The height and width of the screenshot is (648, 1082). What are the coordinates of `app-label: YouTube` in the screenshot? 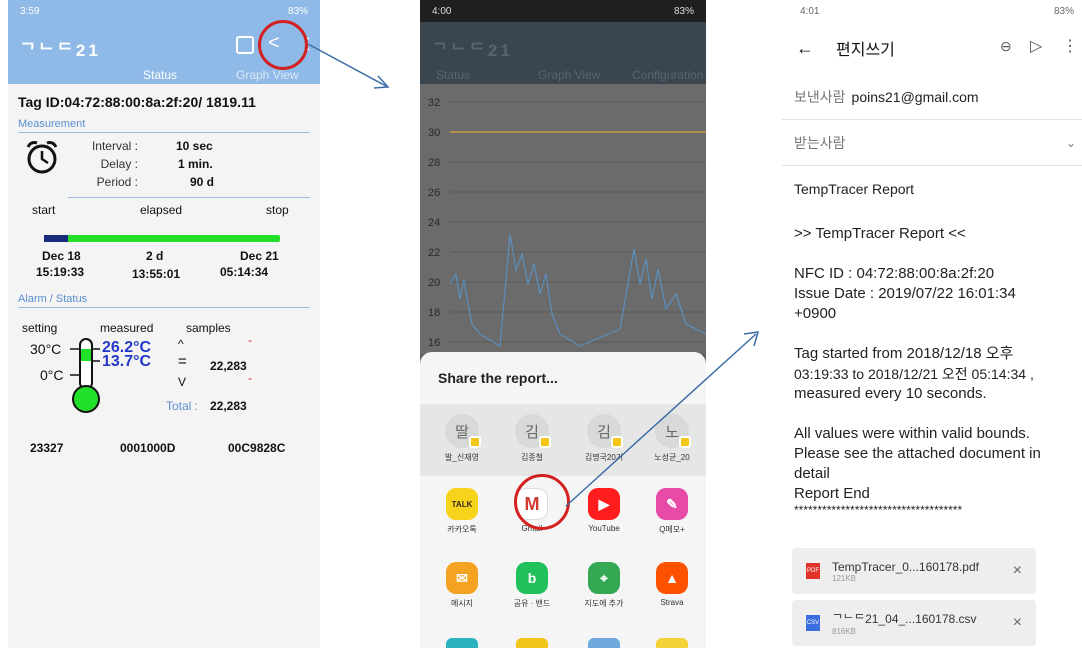 It's located at (604, 528).